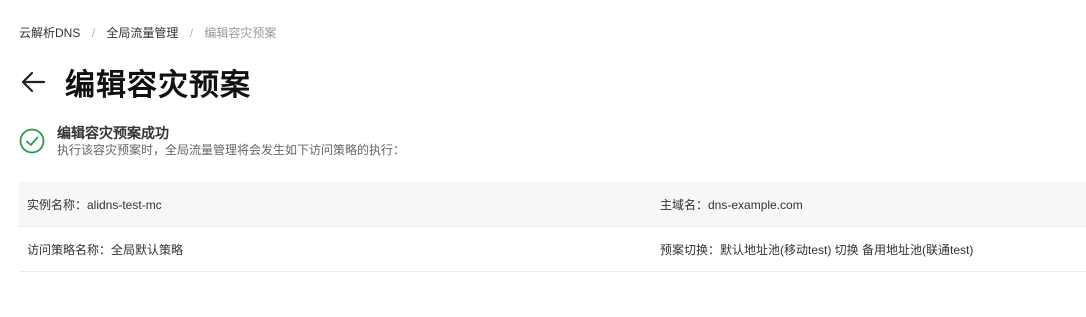 The width and height of the screenshot is (1086, 317). I want to click on access-policy-name-cell: 访问策略名称：全局默认策略, so click(105, 249).